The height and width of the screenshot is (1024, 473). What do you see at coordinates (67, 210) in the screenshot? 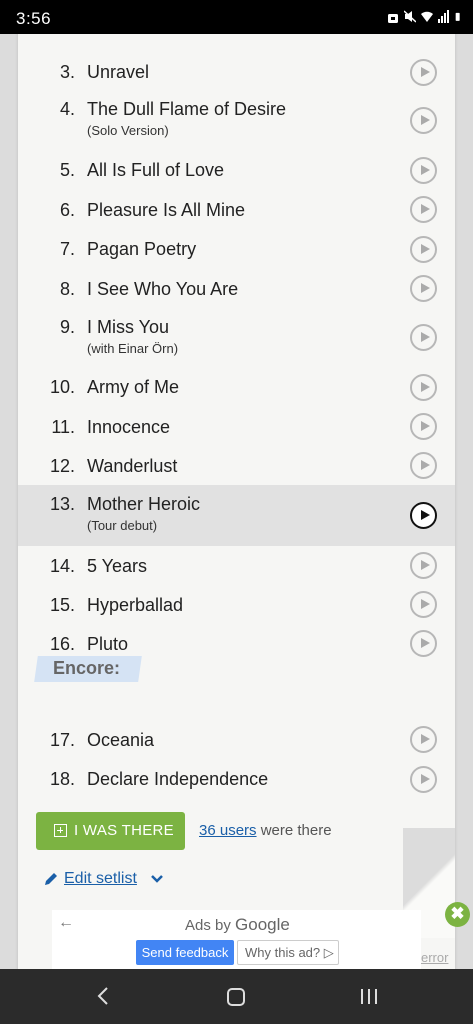
I see `song-number: 6.` at bounding box center [67, 210].